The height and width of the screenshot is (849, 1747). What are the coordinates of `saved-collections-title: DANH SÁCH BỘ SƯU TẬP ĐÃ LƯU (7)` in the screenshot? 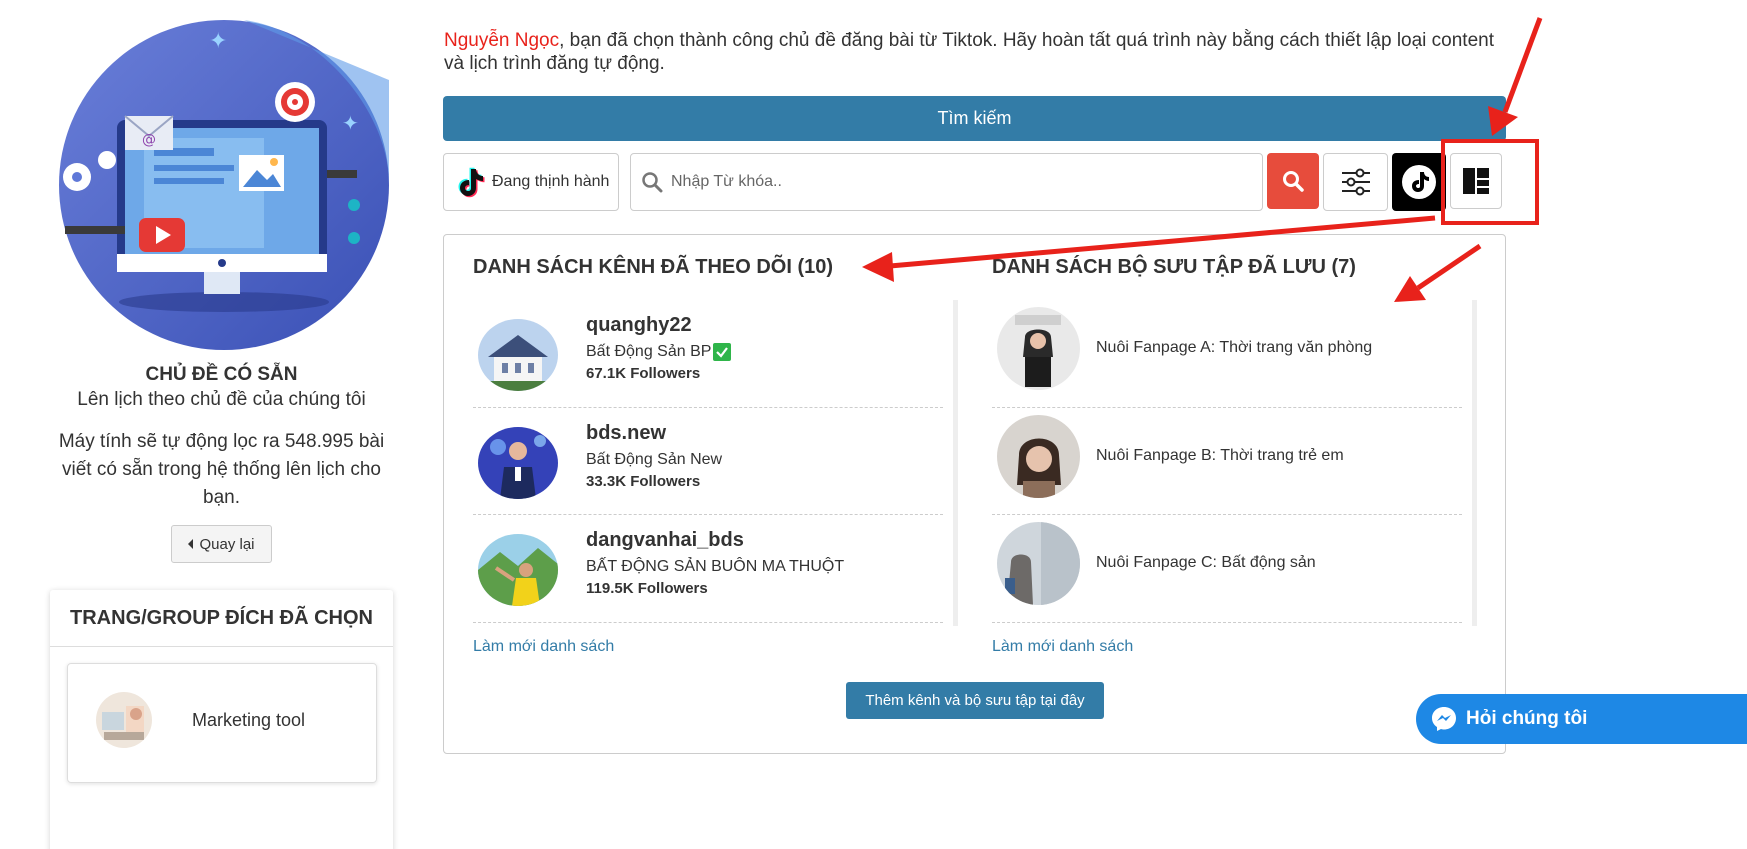 It's located at (1174, 267).